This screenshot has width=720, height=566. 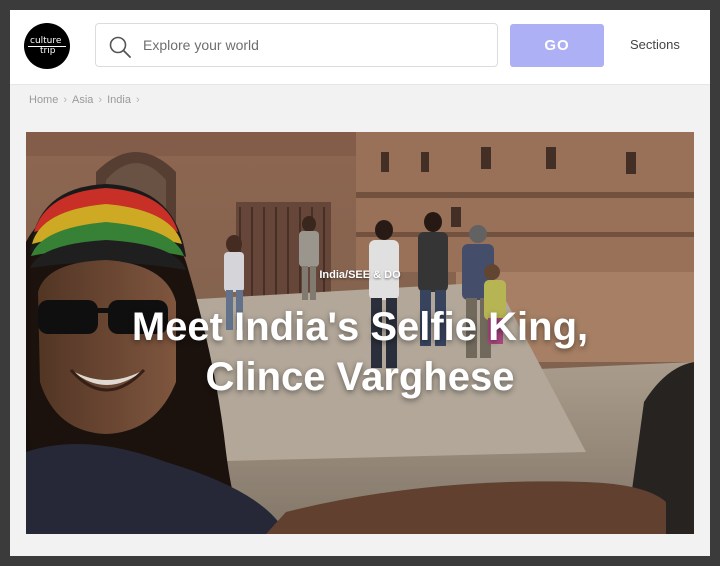 What do you see at coordinates (120, 47) in the screenshot?
I see `search-icon` at bounding box center [120, 47].